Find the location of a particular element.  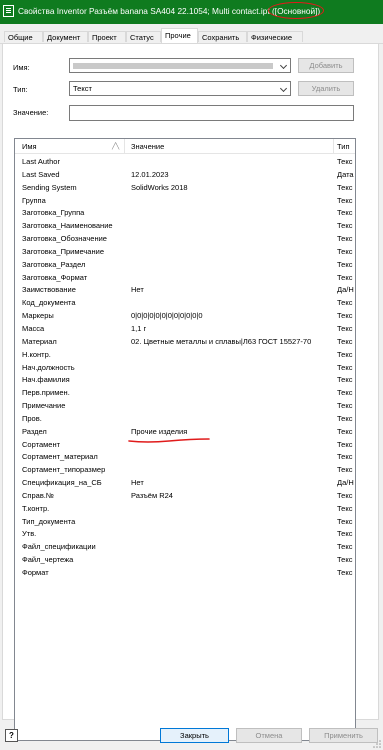

table-row: Код_документа Текс is located at coordinates (185, 303).